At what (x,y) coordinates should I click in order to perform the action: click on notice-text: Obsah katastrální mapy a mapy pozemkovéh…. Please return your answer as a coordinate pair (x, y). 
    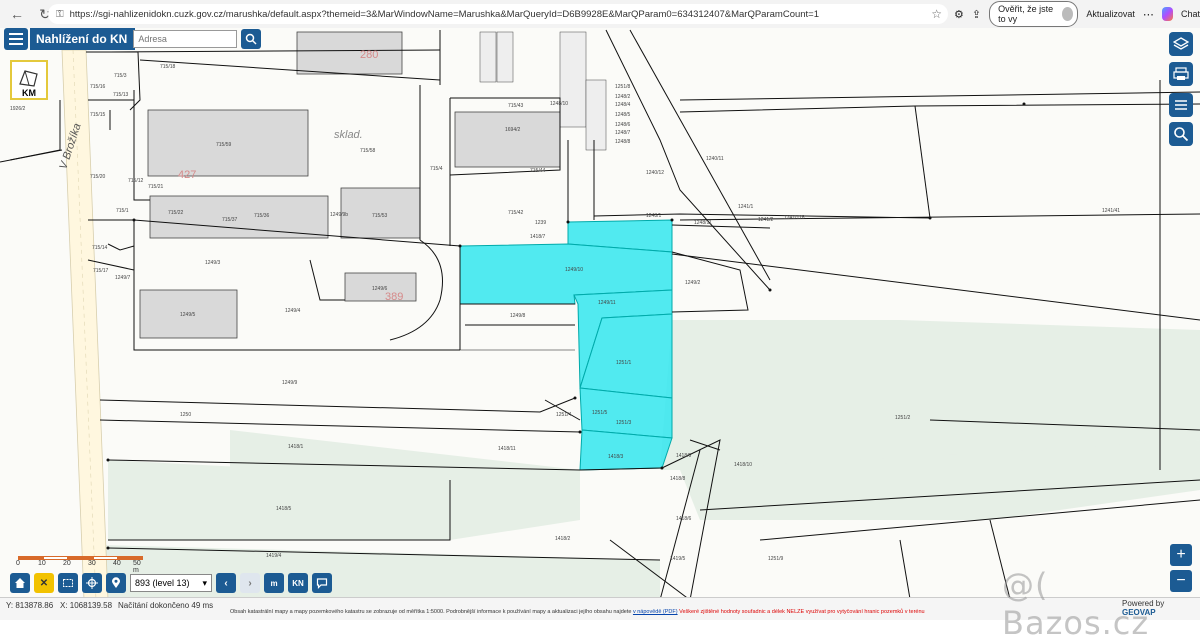
    Looking at the image, I should click on (431, 612).